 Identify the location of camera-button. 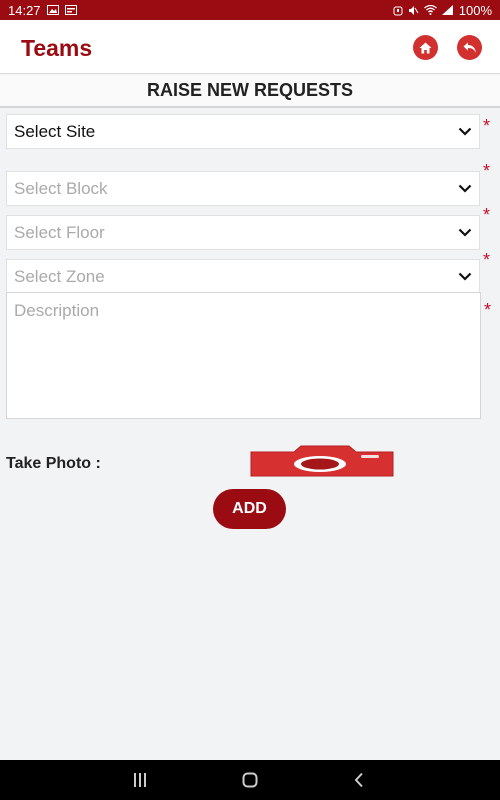
(322, 461).